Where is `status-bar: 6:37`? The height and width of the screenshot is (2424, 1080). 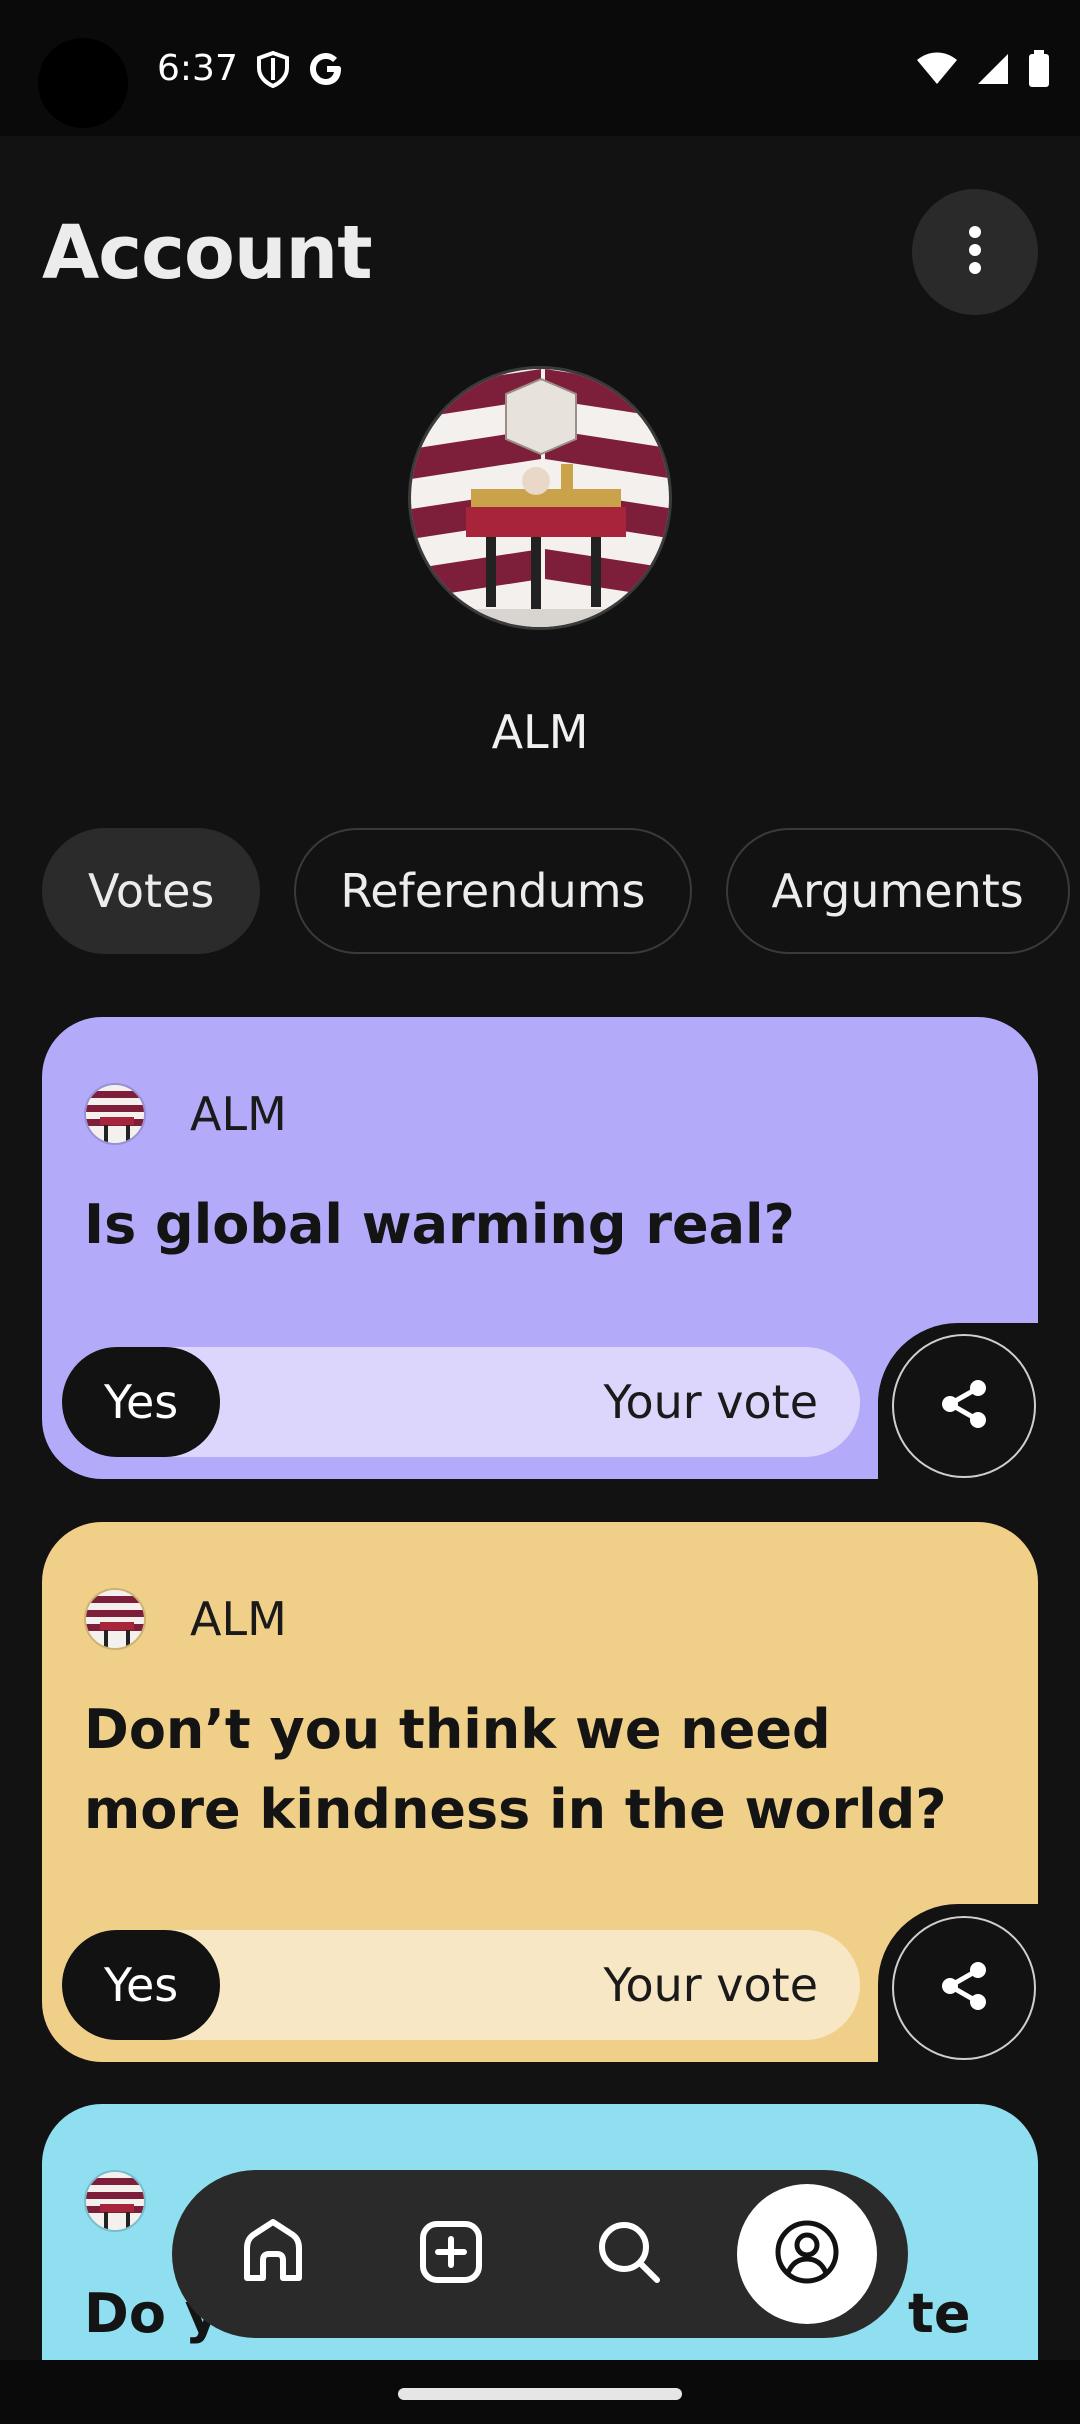
status-bar: 6:37 is located at coordinates (540, 68).